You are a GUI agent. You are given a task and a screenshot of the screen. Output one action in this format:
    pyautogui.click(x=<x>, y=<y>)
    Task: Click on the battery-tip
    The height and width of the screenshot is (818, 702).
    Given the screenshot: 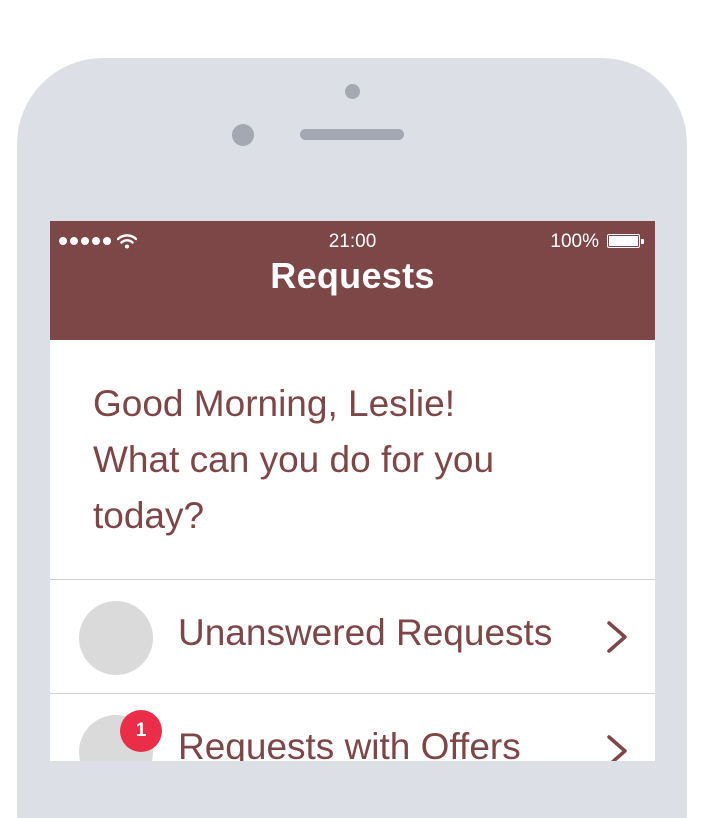 What is the action you would take?
    pyautogui.click(x=642, y=241)
    